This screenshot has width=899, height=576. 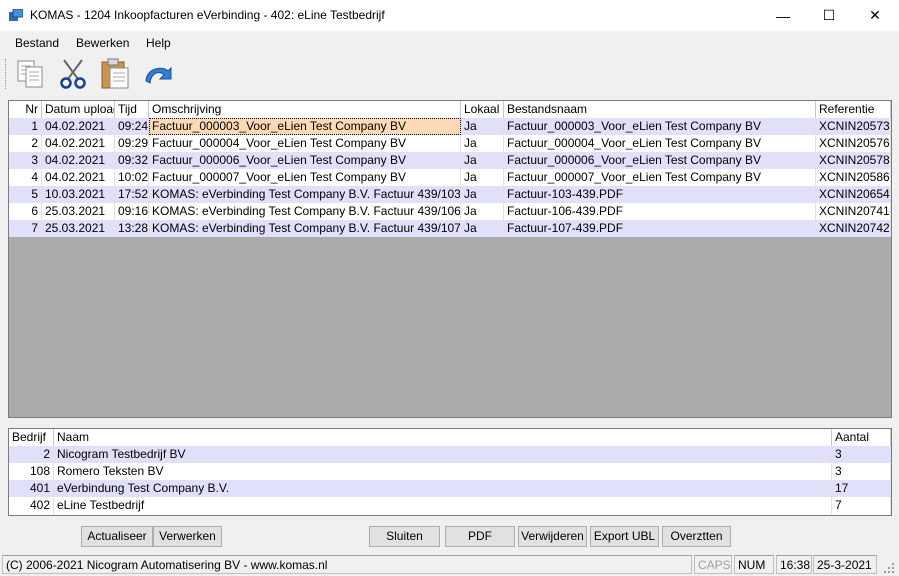 I want to click on company-row: 401 eVerbindung Test Company B.V. 17, so click(x=450, y=488).